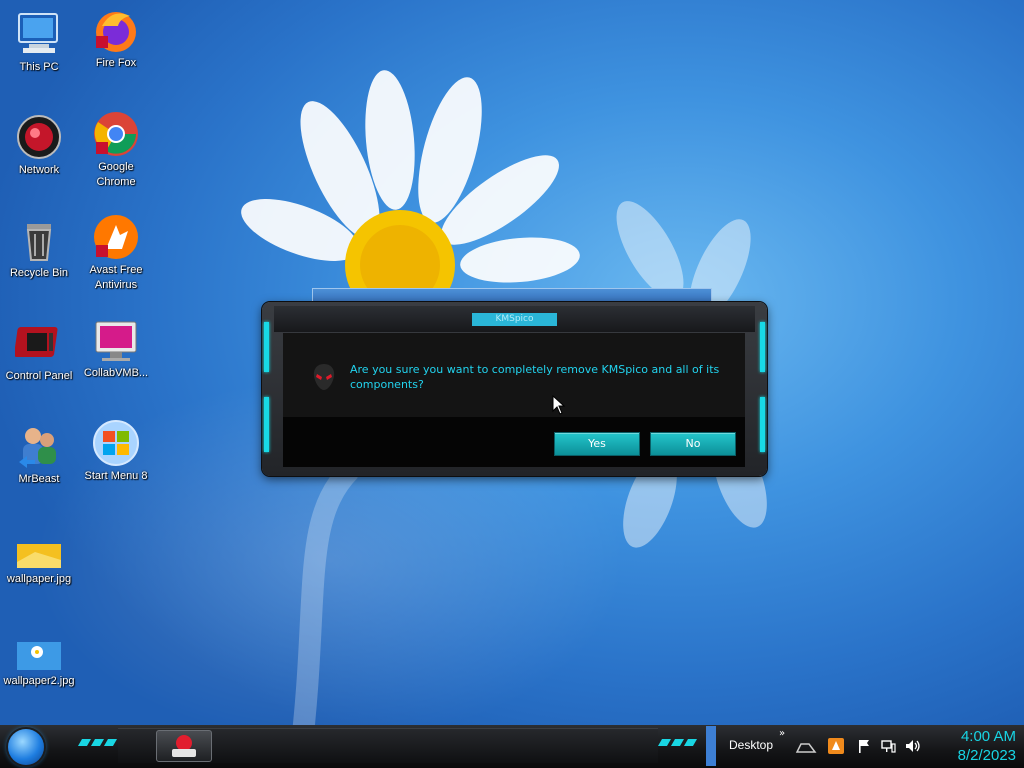  Describe the element at coordinates (751, 745) in the screenshot. I see `desktop-toolbar-label: Desktop` at that location.